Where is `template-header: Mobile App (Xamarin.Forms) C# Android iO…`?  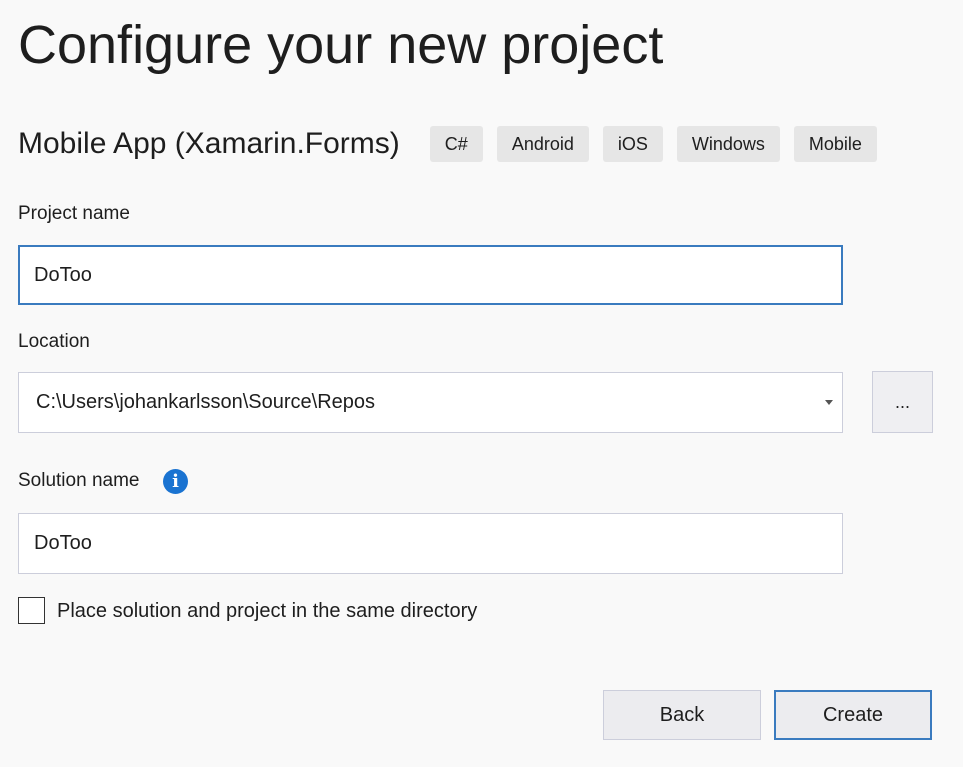 template-header: Mobile App (Xamarin.Forms) C# Android iO… is located at coordinates (447, 144).